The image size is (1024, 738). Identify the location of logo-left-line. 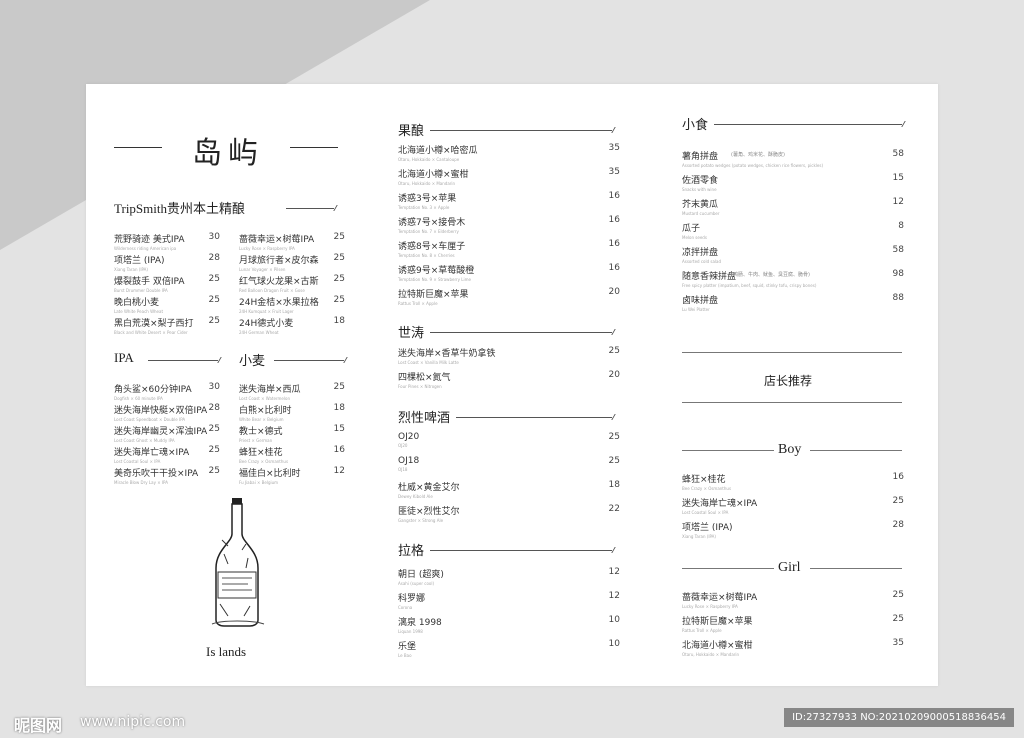
(138, 147).